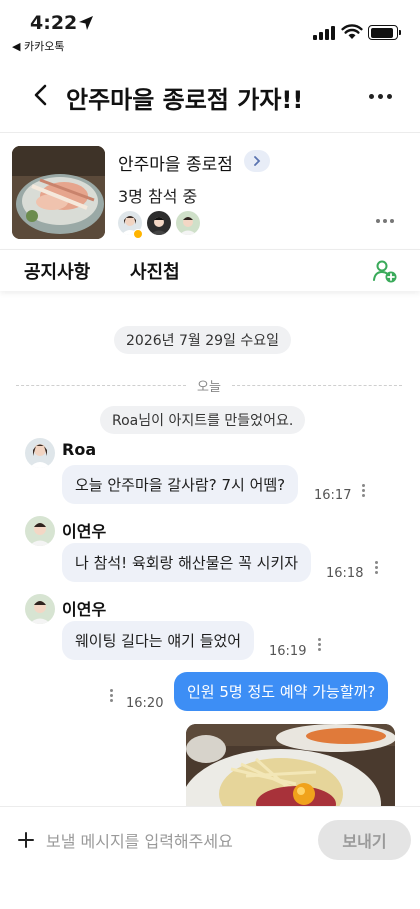  What do you see at coordinates (324, 33) in the screenshot?
I see `cellular-signal-icon` at bounding box center [324, 33].